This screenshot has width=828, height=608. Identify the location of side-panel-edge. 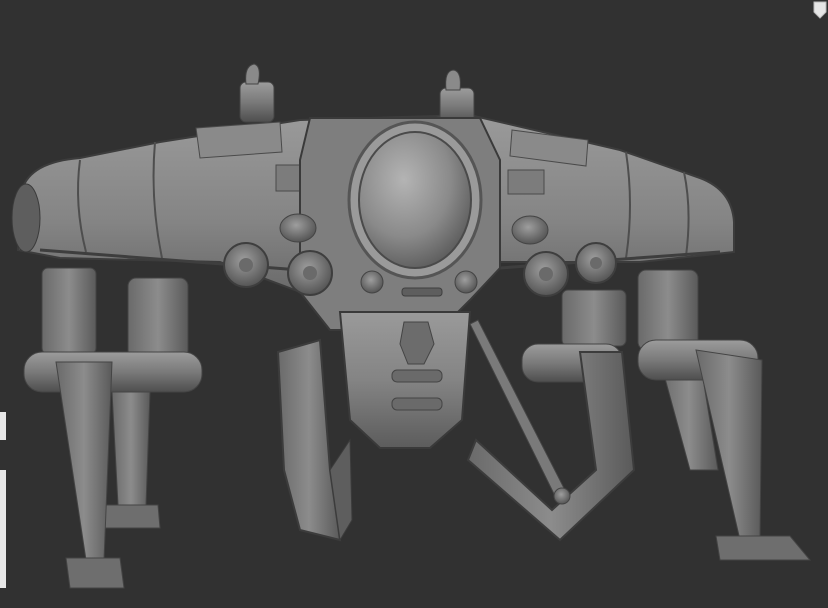
(3, 426).